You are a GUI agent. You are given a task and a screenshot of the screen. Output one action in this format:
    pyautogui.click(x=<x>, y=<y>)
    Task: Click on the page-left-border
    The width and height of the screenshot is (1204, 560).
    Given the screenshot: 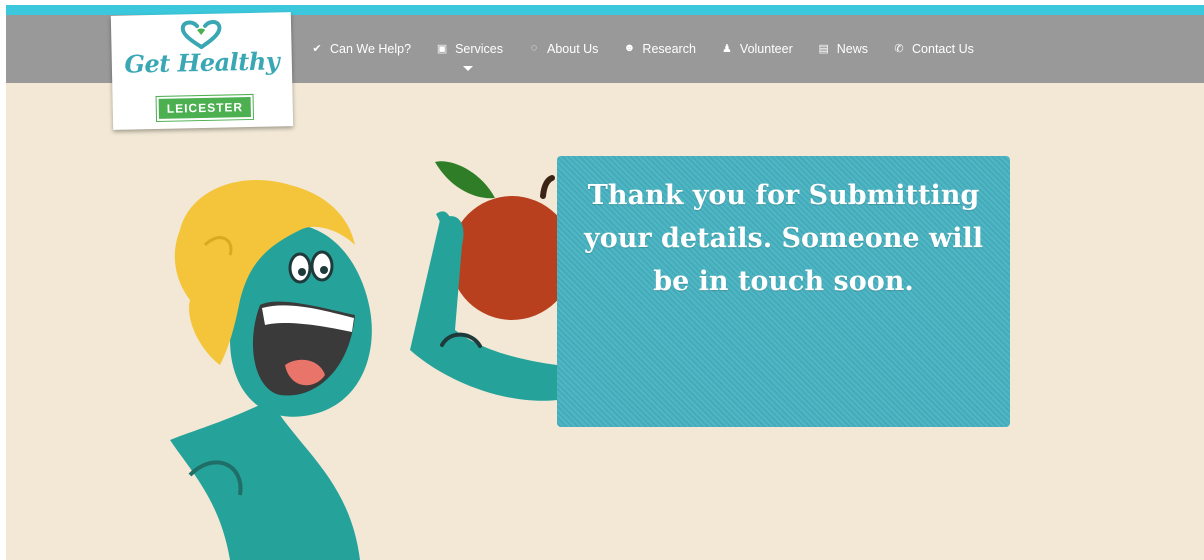 What is the action you would take?
    pyautogui.click(x=3, y=280)
    